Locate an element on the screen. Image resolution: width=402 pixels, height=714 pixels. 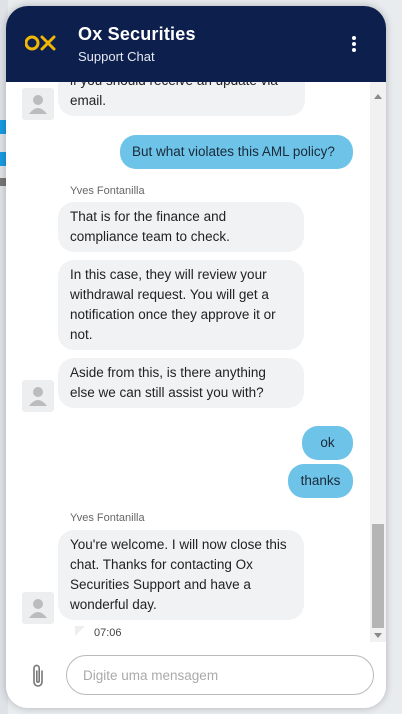
message-input is located at coordinates (220, 675).